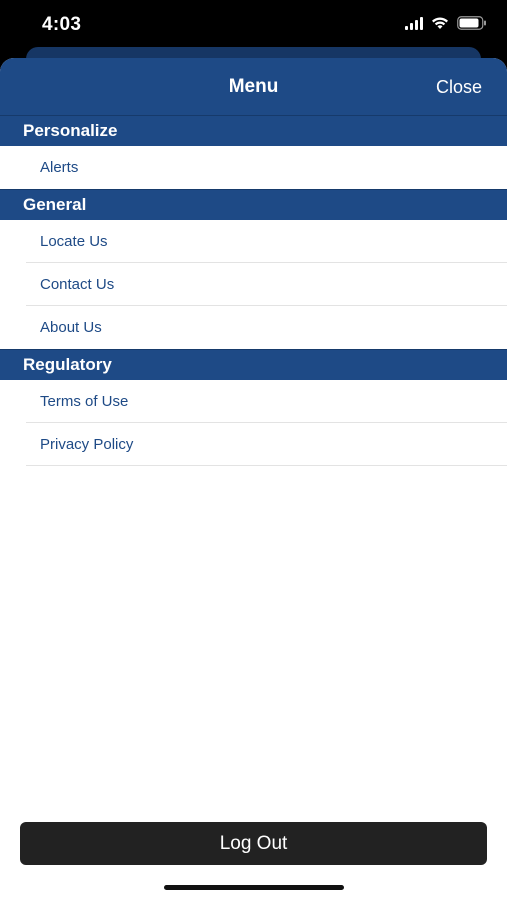  I want to click on battery-icon, so click(472, 23).